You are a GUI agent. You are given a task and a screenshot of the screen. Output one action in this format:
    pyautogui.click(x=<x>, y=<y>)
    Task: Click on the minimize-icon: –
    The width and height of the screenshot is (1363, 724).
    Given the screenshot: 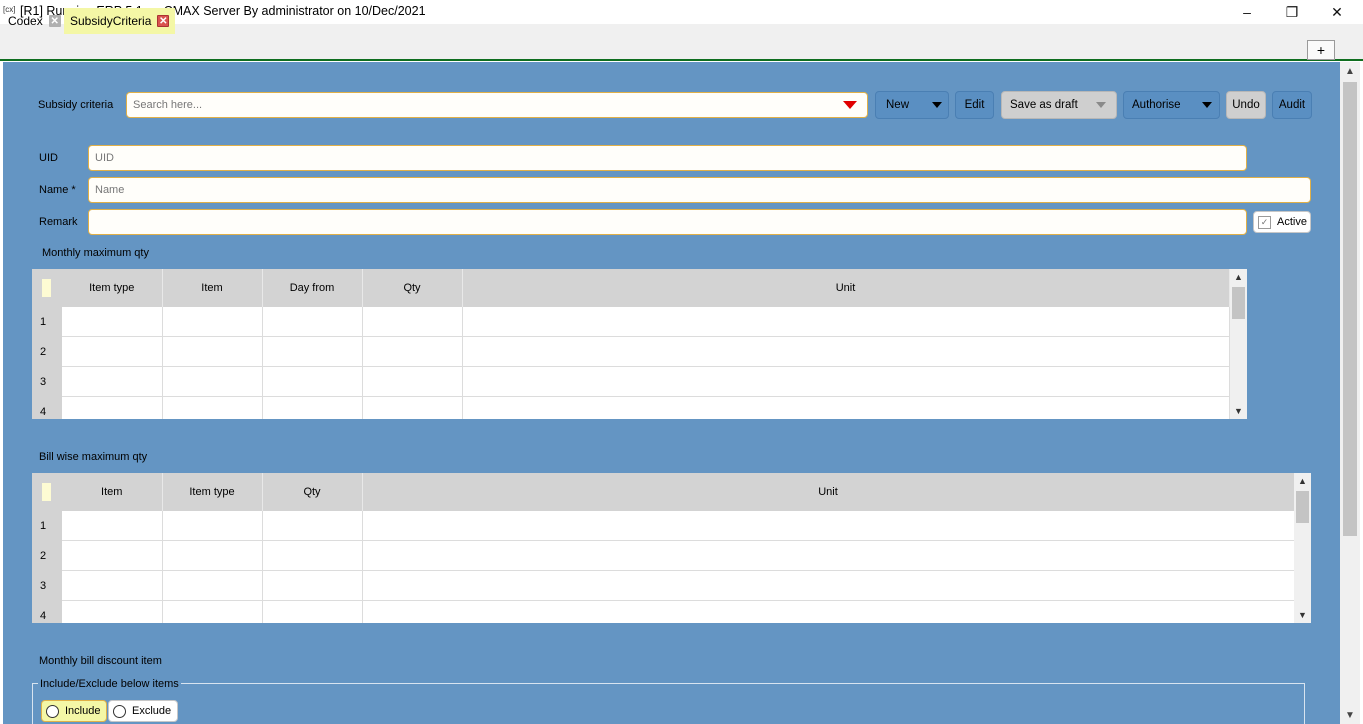 What is the action you would take?
    pyautogui.click(x=1247, y=12)
    